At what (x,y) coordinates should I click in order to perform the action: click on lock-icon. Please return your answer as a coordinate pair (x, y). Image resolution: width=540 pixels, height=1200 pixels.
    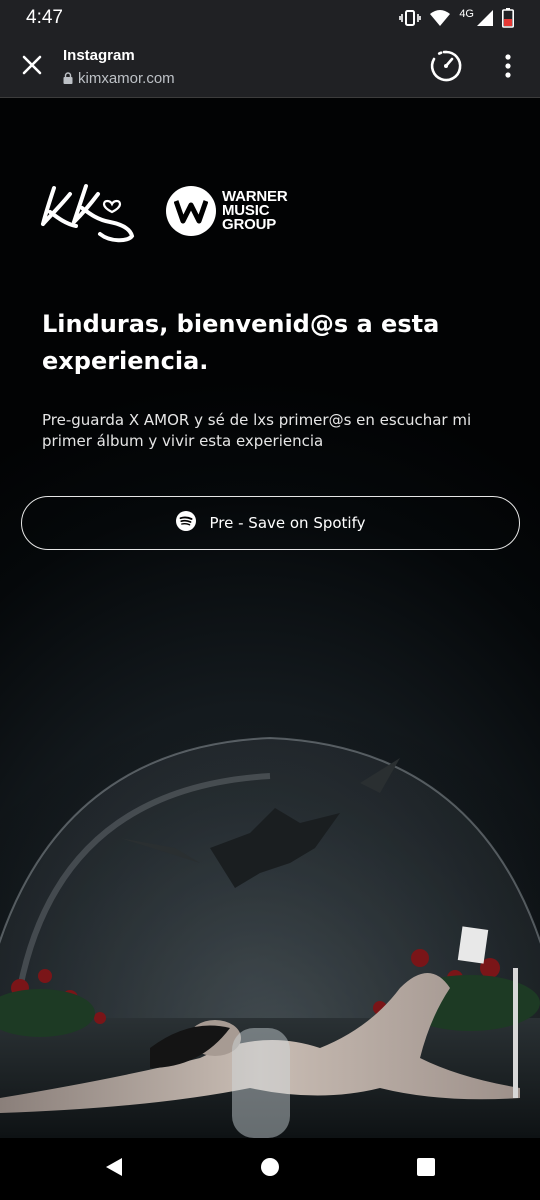
    Looking at the image, I should click on (68, 78).